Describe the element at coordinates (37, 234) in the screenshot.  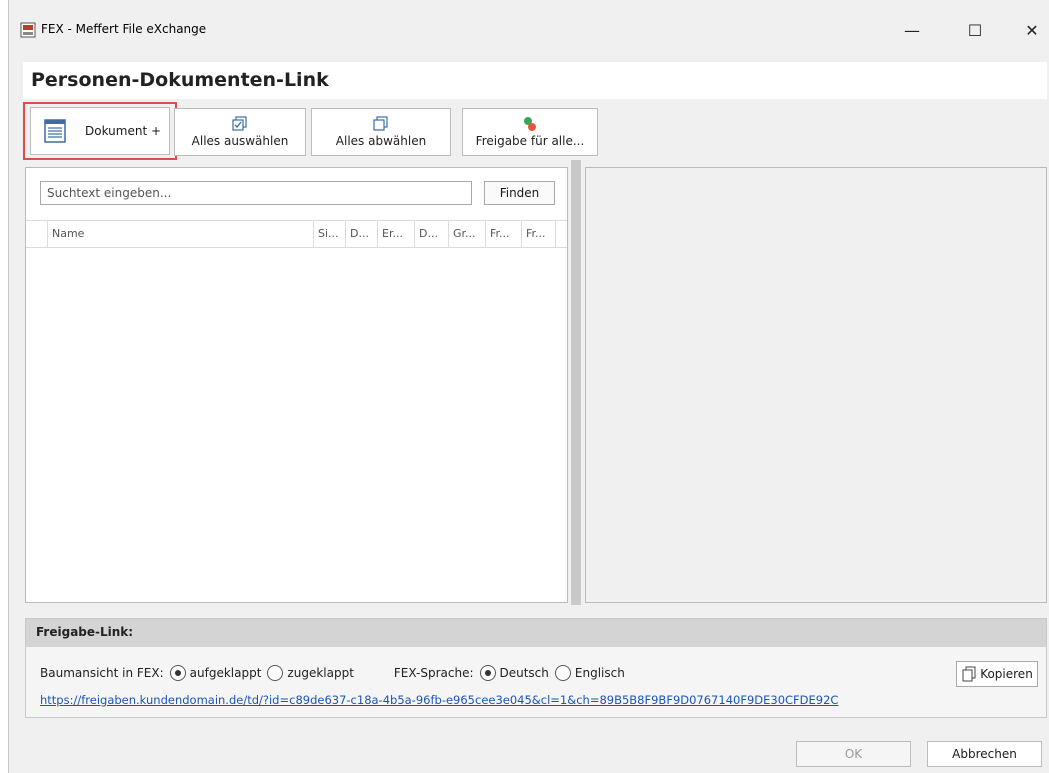
I see `grid-header-selector` at that location.